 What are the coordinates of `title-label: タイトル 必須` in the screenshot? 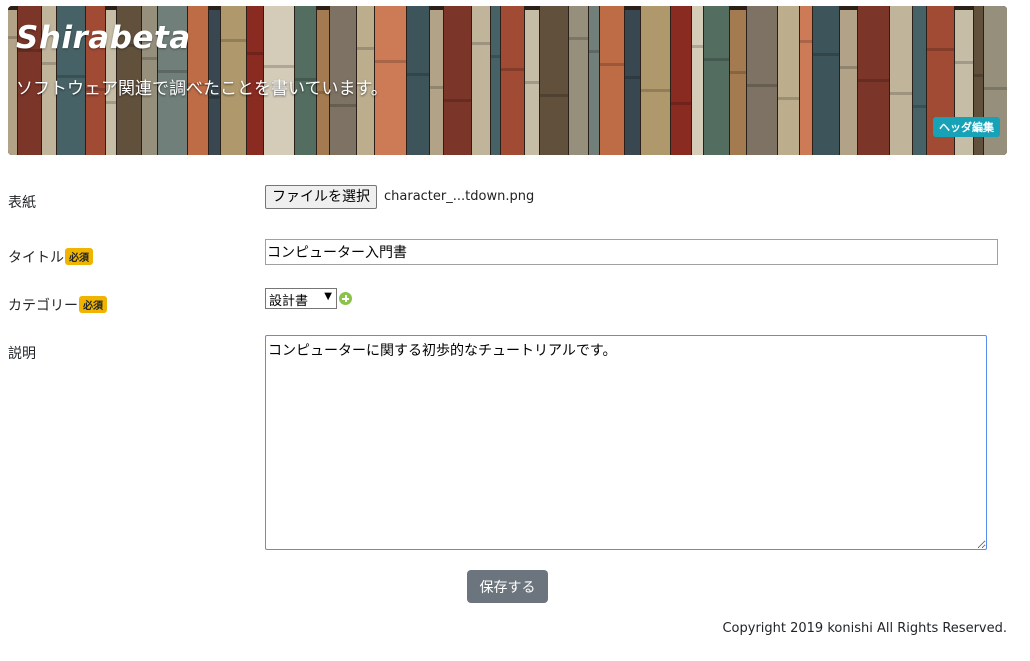 It's located at (50, 257).